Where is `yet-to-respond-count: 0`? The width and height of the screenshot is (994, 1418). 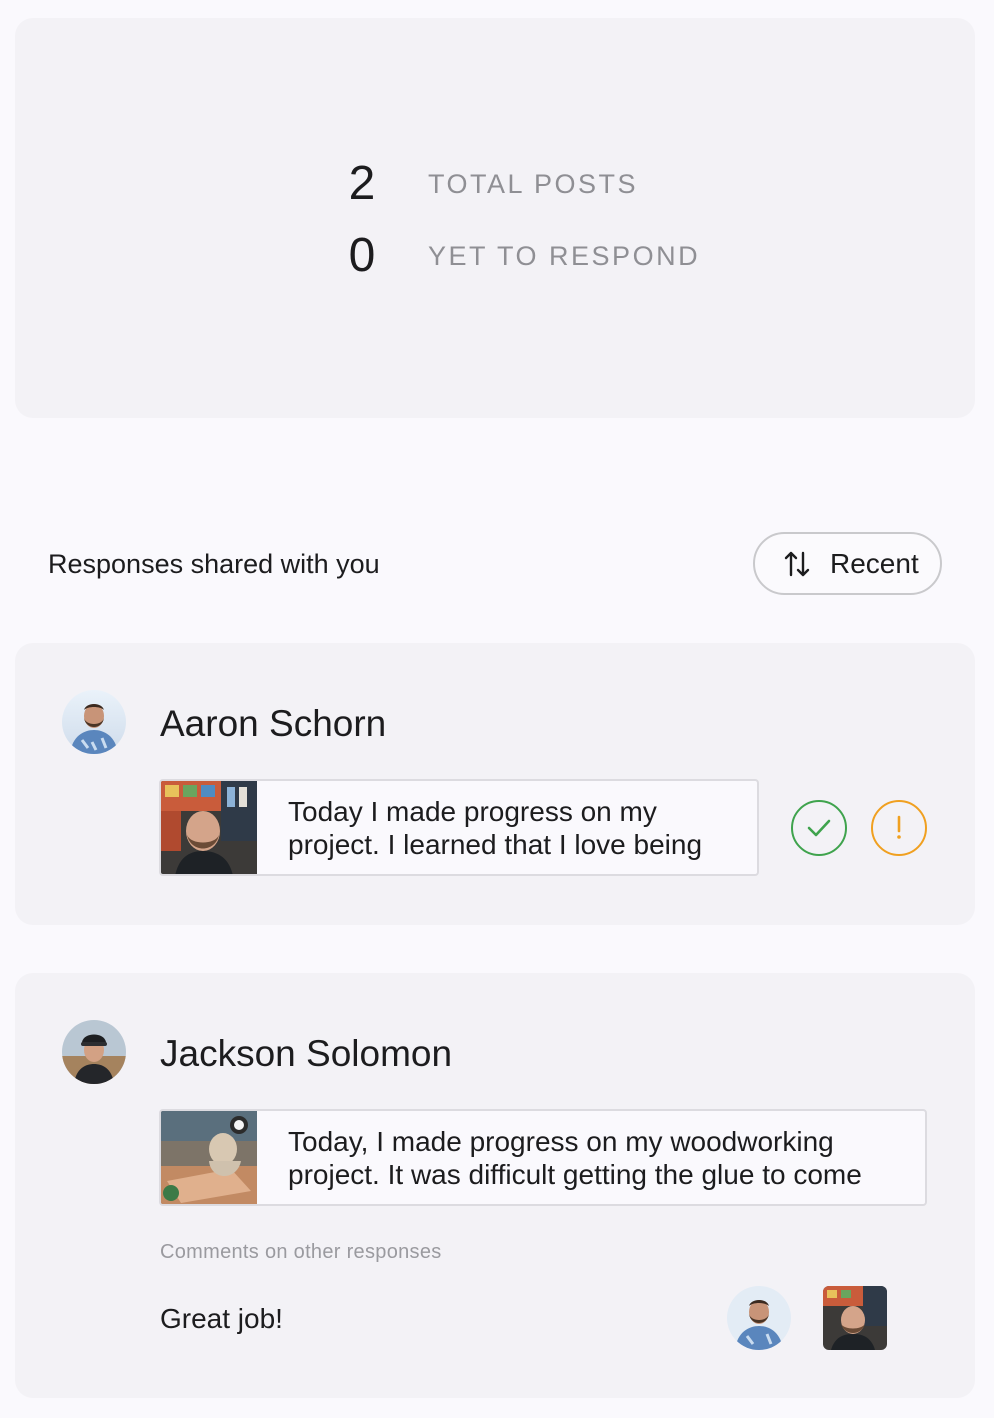
yet-to-respond-count: 0 is located at coordinates (362, 255).